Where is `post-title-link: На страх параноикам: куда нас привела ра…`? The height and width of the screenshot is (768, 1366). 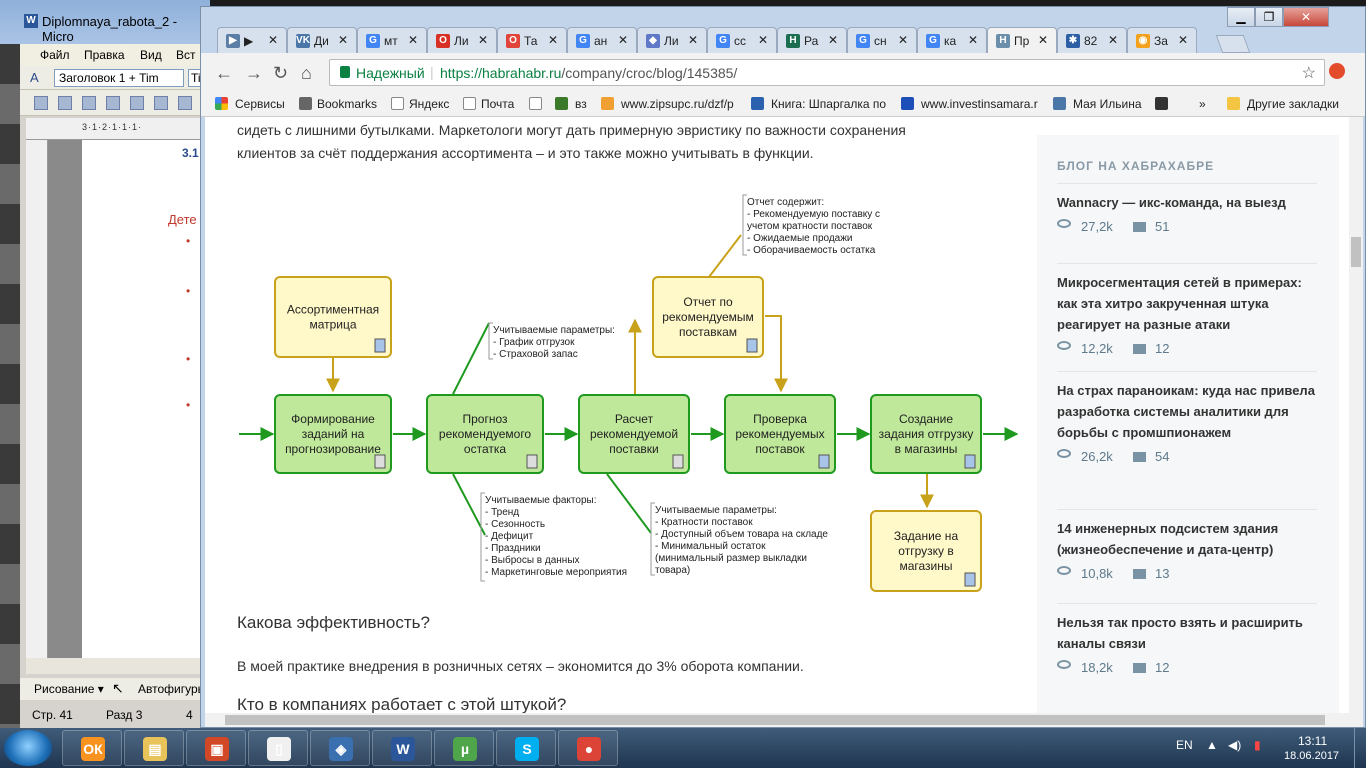 post-title-link: На страх параноикам: куда нас привела ра… is located at coordinates (1187, 411).